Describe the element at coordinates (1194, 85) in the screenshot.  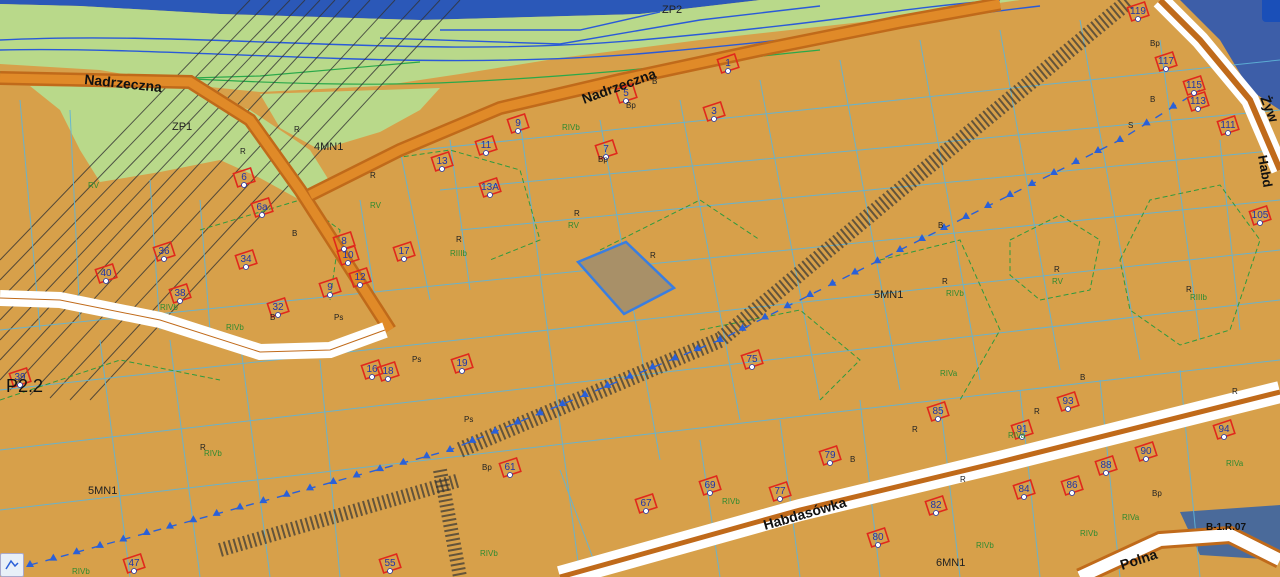
I see `house-number: 115` at that location.